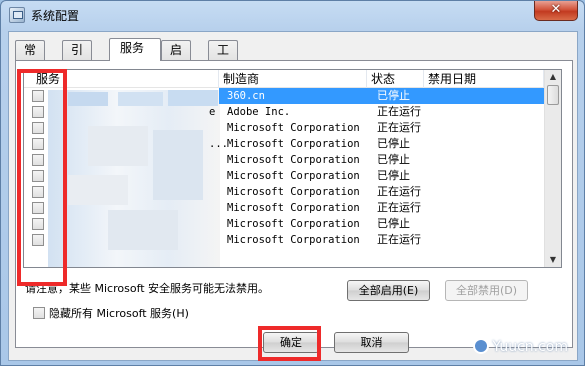 This screenshot has width=585, height=366. I want to click on table-row: e Adobe Inc. 正在运行, so click(284, 112).